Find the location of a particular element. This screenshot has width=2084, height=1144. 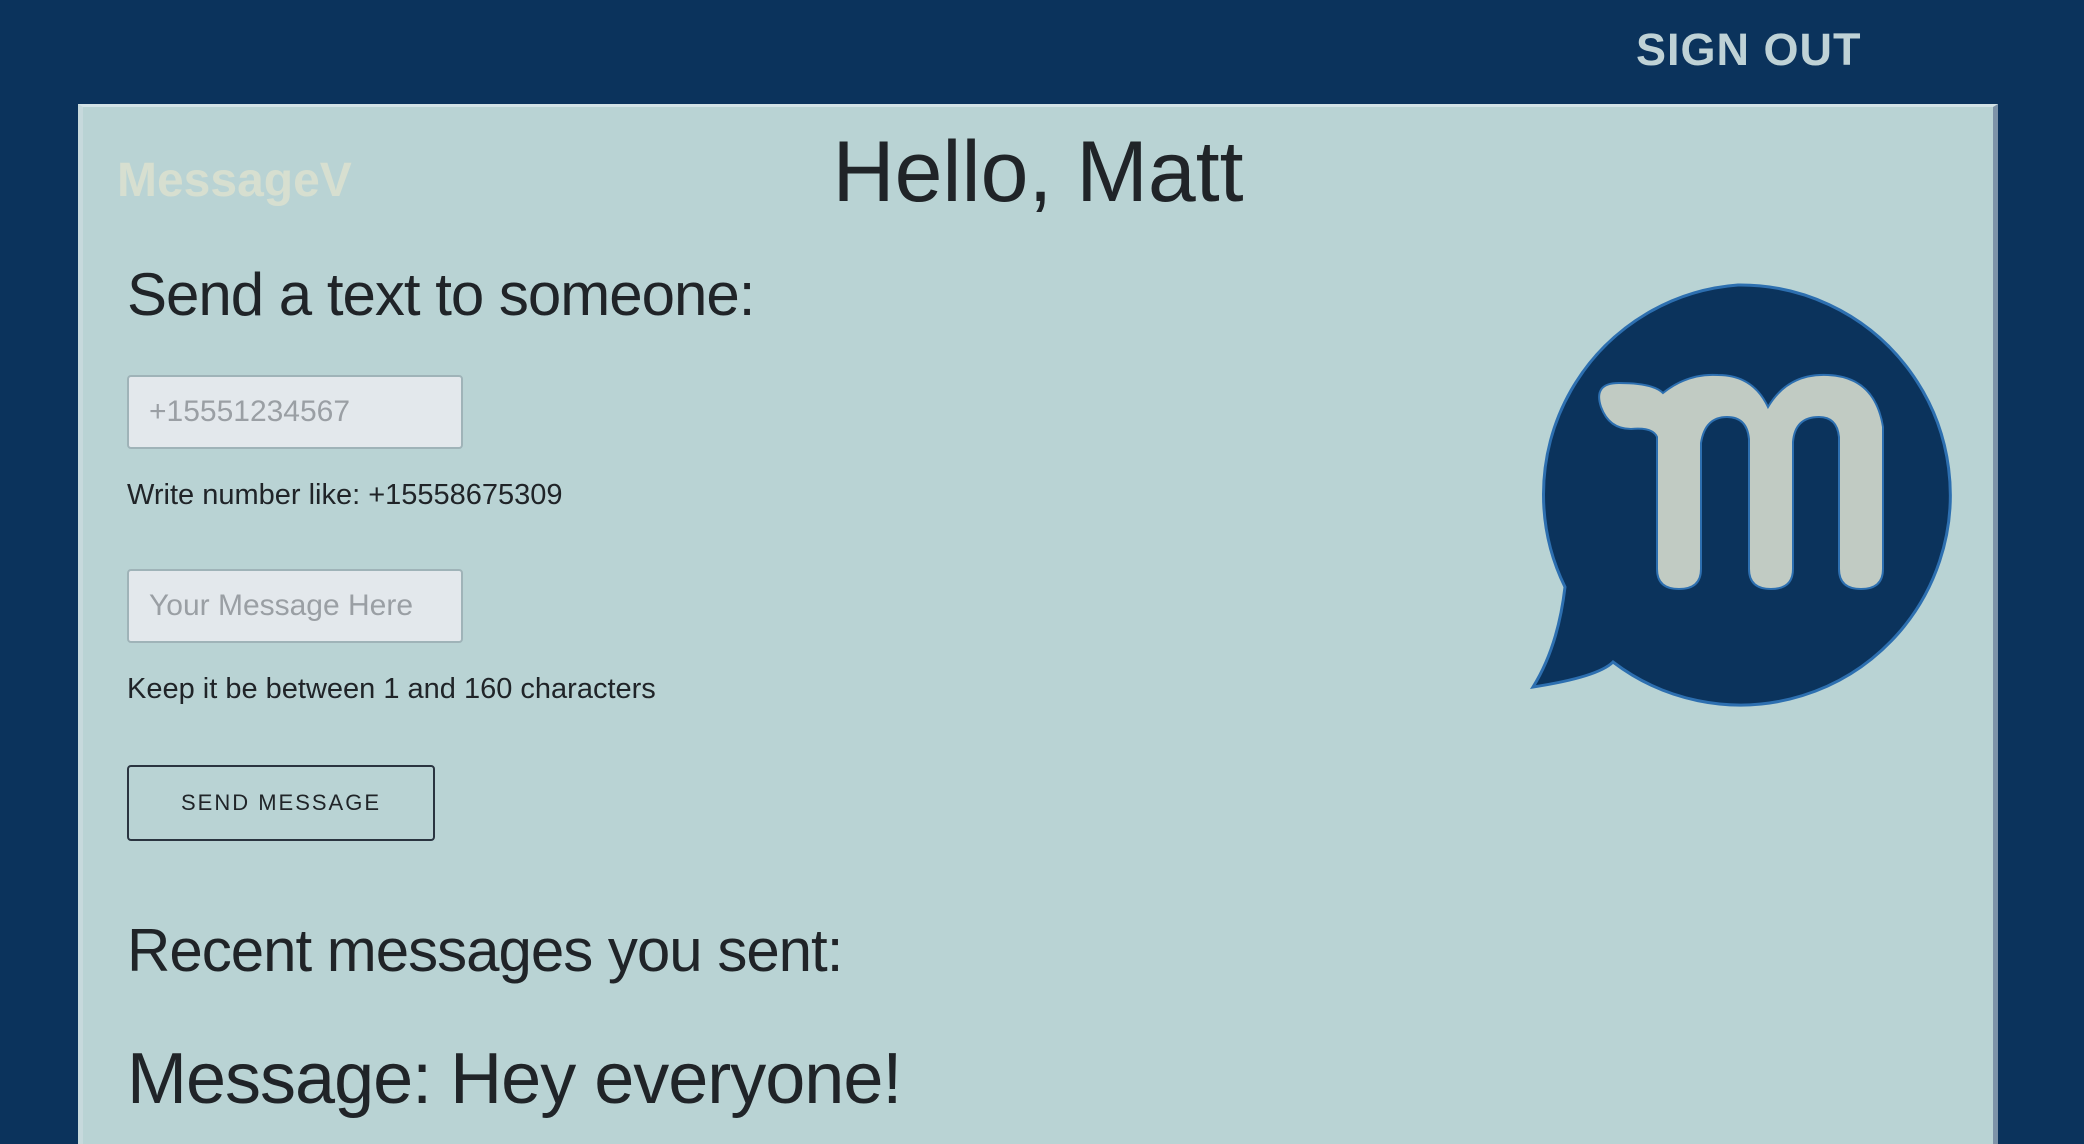

top-navbar: SIGN OUT is located at coordinates (1042, 52).